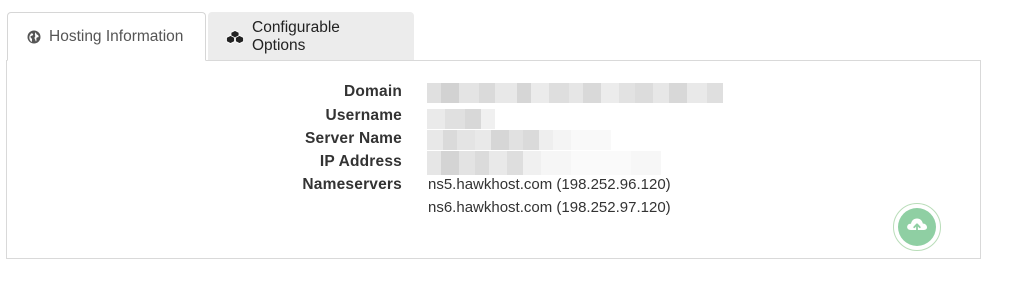 This screenshot has height=295, width=1024. What do you see at coordinates (352, 184) in the screenshot?
I see `nameservers-label: Nameservers` at bounding box center [352, 184].